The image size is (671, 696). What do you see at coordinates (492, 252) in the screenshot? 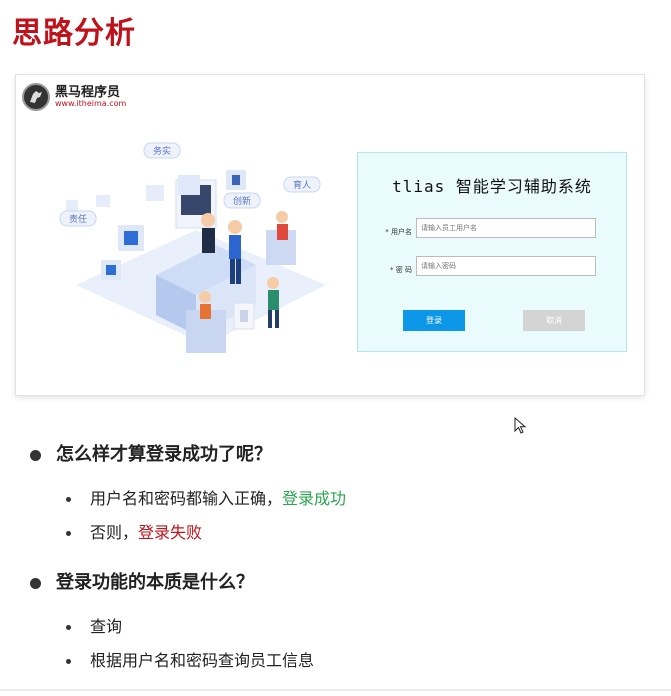
I see `login-panel: tlias 智能学习辅助系统 * 用户名 * 密 码 登录 取消` at bounding box center [492, 252].